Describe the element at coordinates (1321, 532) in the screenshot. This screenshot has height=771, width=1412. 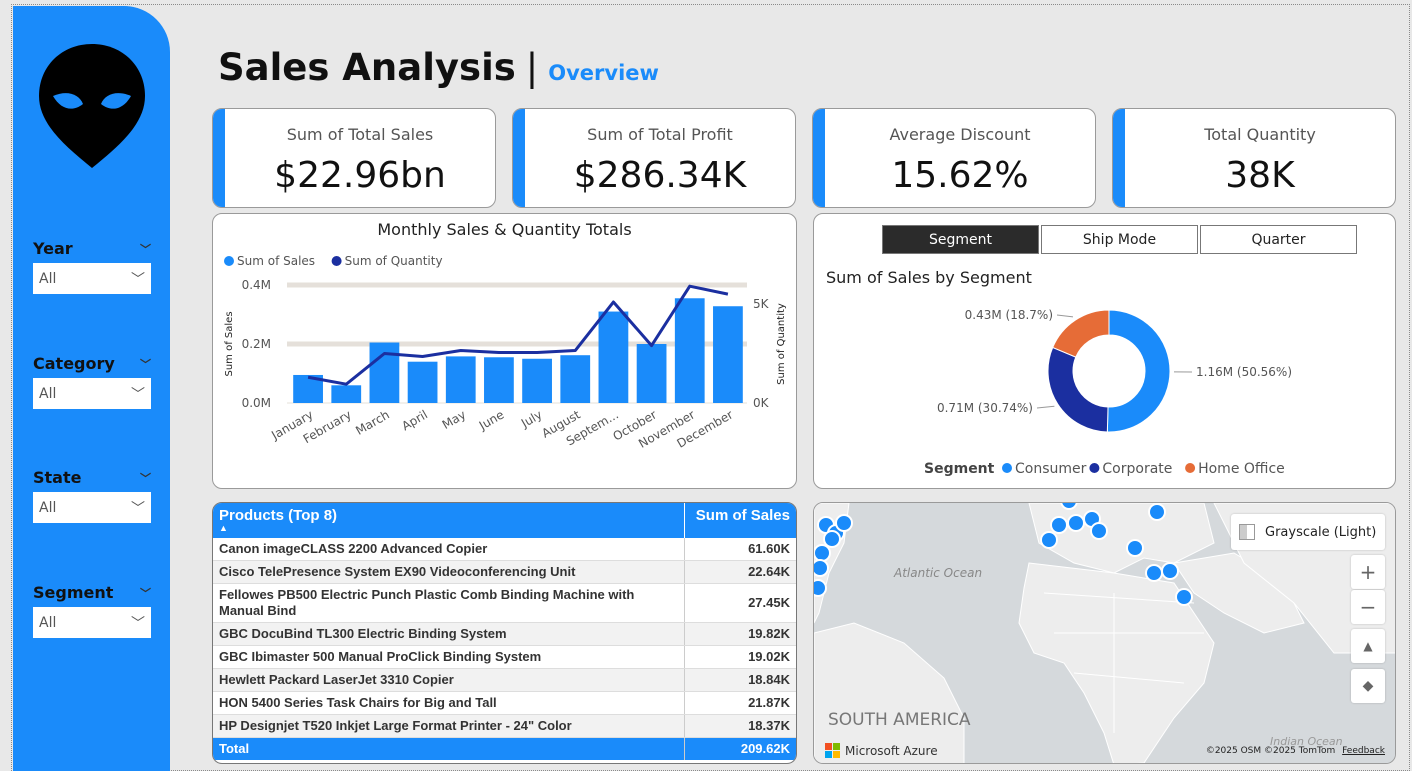
I see `map-style-label: Grayscale (Light)` at that location.